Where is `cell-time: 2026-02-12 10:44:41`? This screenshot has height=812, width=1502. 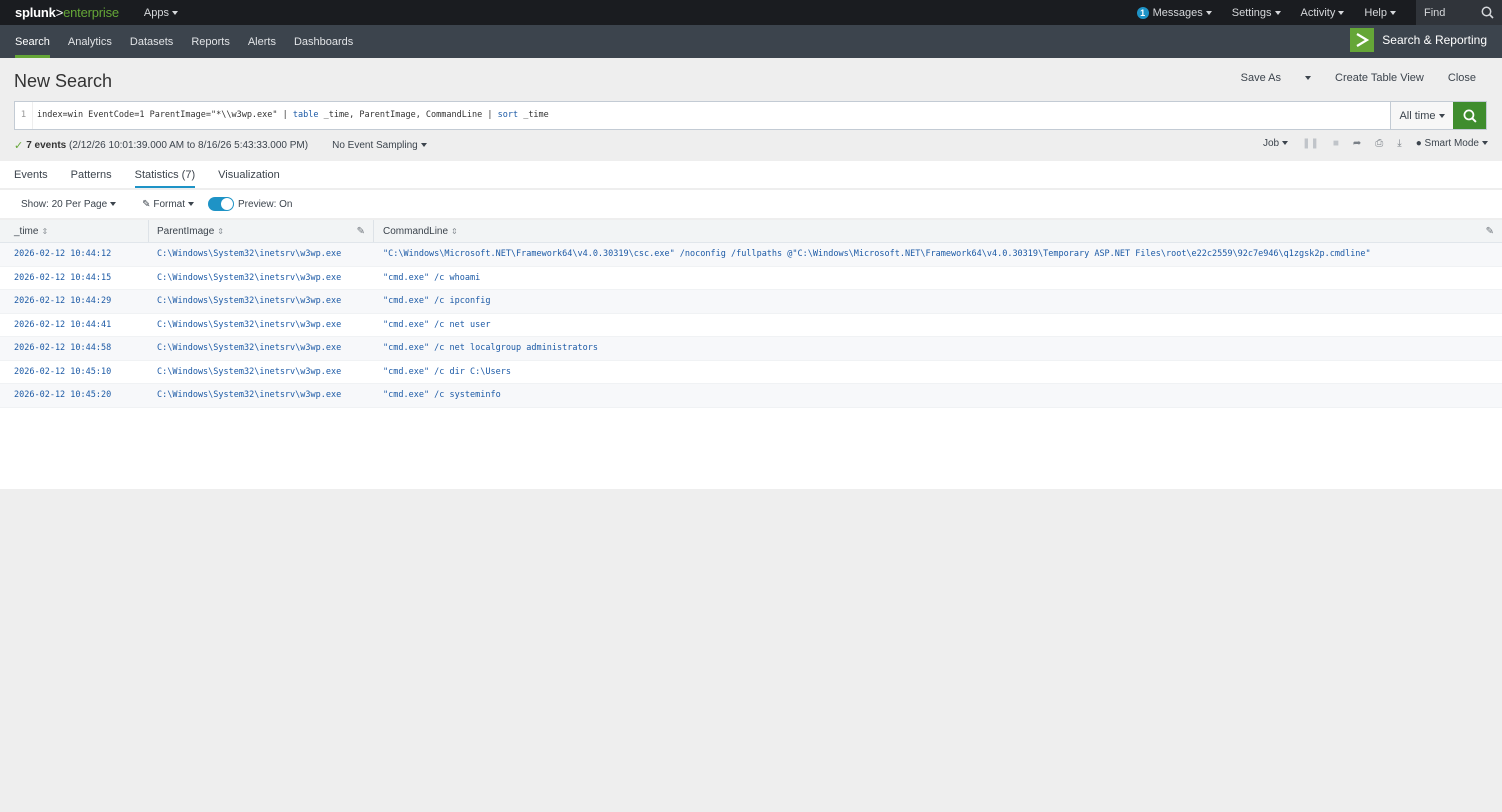 cell-time: 2026-02-12 10:44:41 is located at coordinates (74, 325).